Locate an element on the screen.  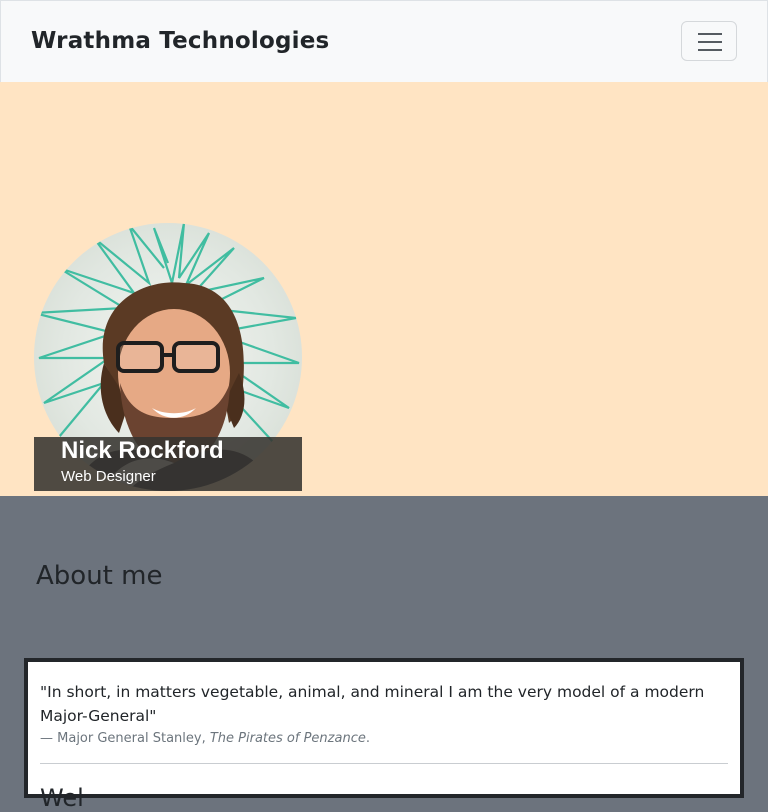
quote-author: — Major General Stanley, is located at coordinates (125, 738).